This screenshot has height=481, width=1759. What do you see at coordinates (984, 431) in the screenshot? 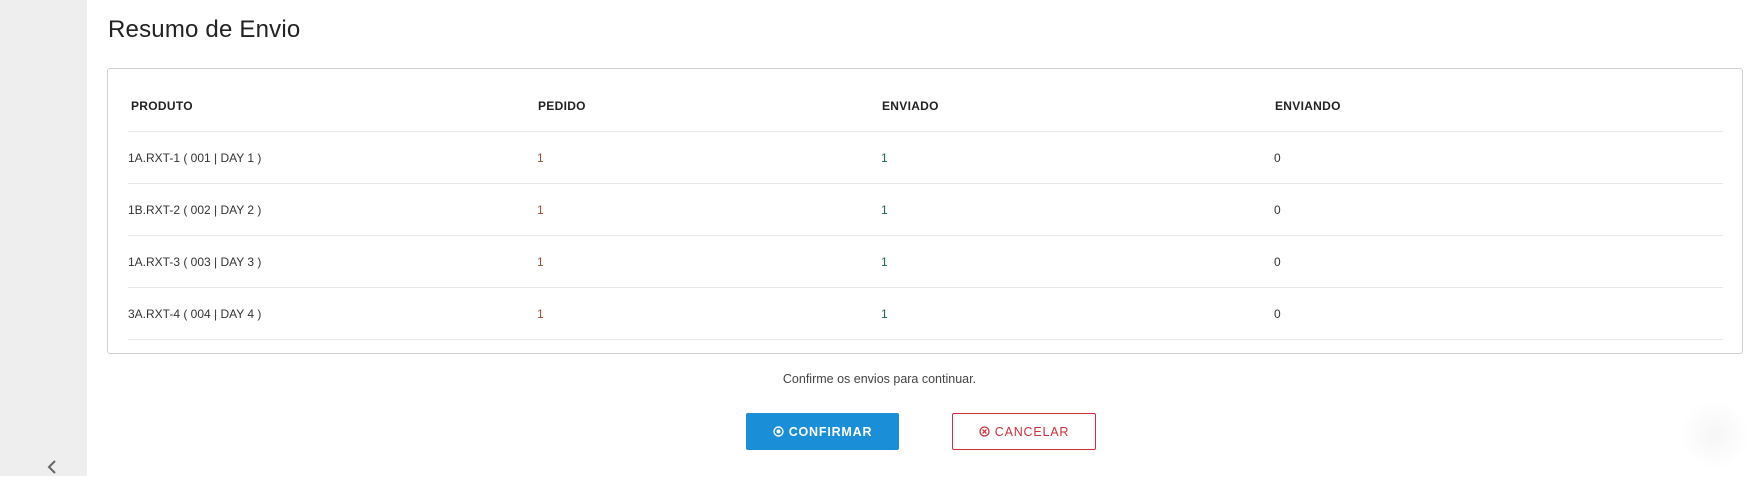
I see `circle-x-icon` at bounding box center [984, 431].